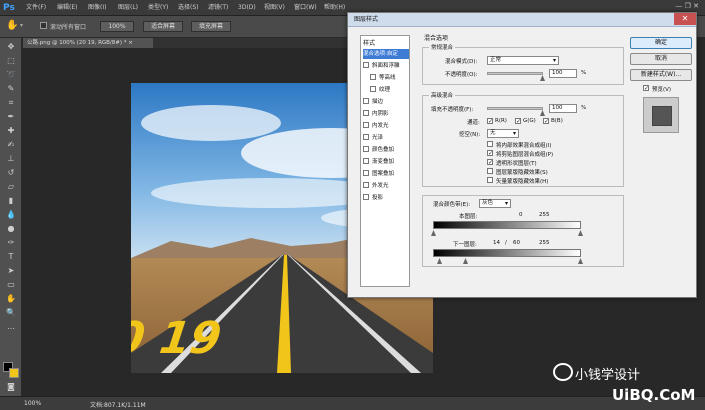 This screenshot has height=410, width=705. What do you see at coordinates (490, 121) in the screenshot?
I see `channel-r-checkbox: ✓` at bounding box center [490, 121].